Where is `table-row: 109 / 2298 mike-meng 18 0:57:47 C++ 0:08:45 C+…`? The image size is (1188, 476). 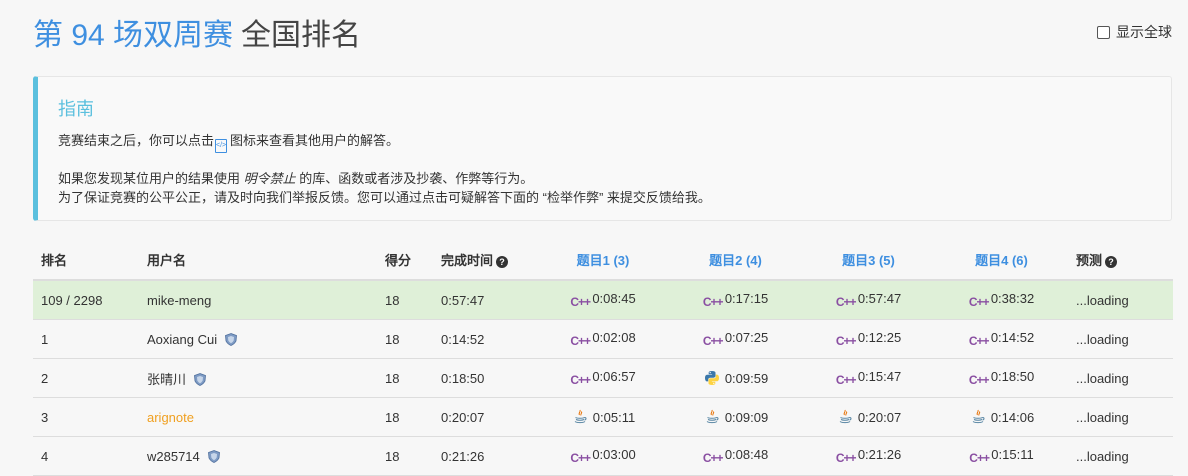 table-row: 109 / 2298 mike-meng 18 0:57:47 C++ 0:08:45 C+… is located at coordinates (603, 300).